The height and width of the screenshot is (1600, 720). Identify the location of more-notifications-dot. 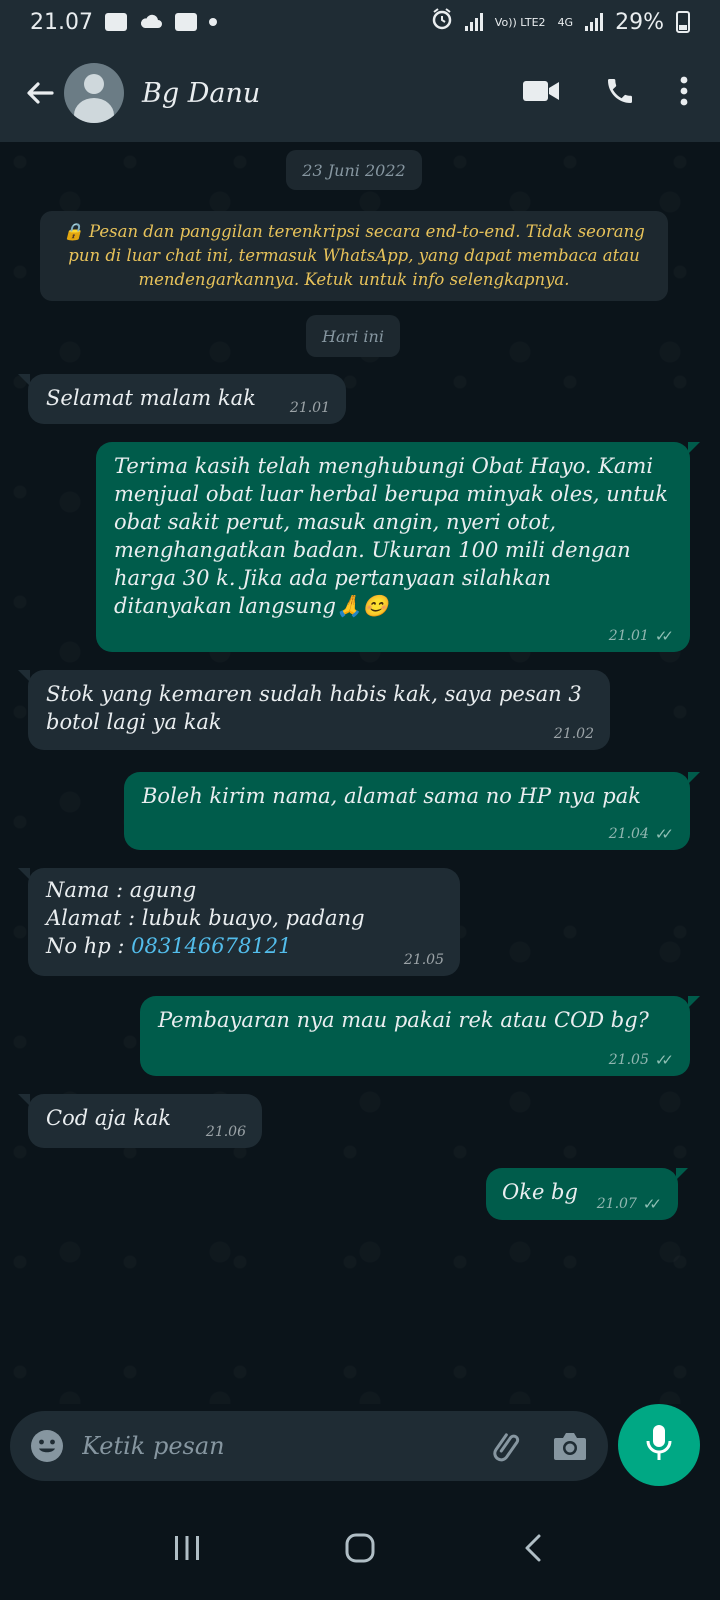
(212, 22).